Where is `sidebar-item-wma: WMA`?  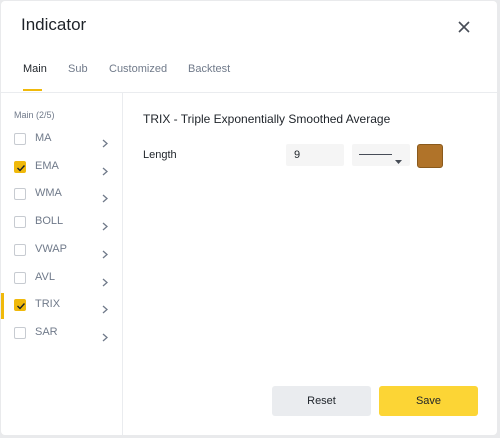 sidebar-item-wma: WMA is located at coordinates (61, 195).